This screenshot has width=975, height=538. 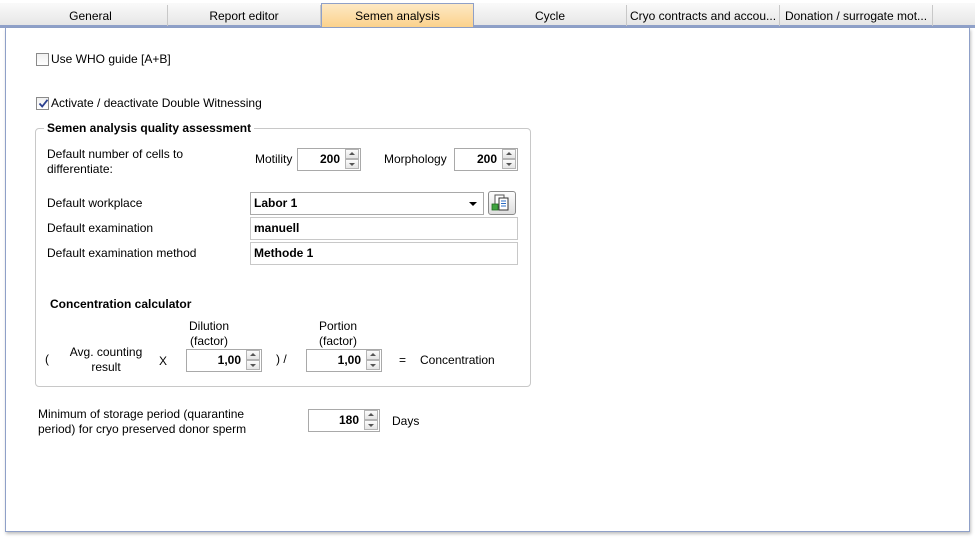 What do you see at coordinates (47, 359) in the screenshot?
I see `open-parenthesis: (` at bounding box center [47, 359].